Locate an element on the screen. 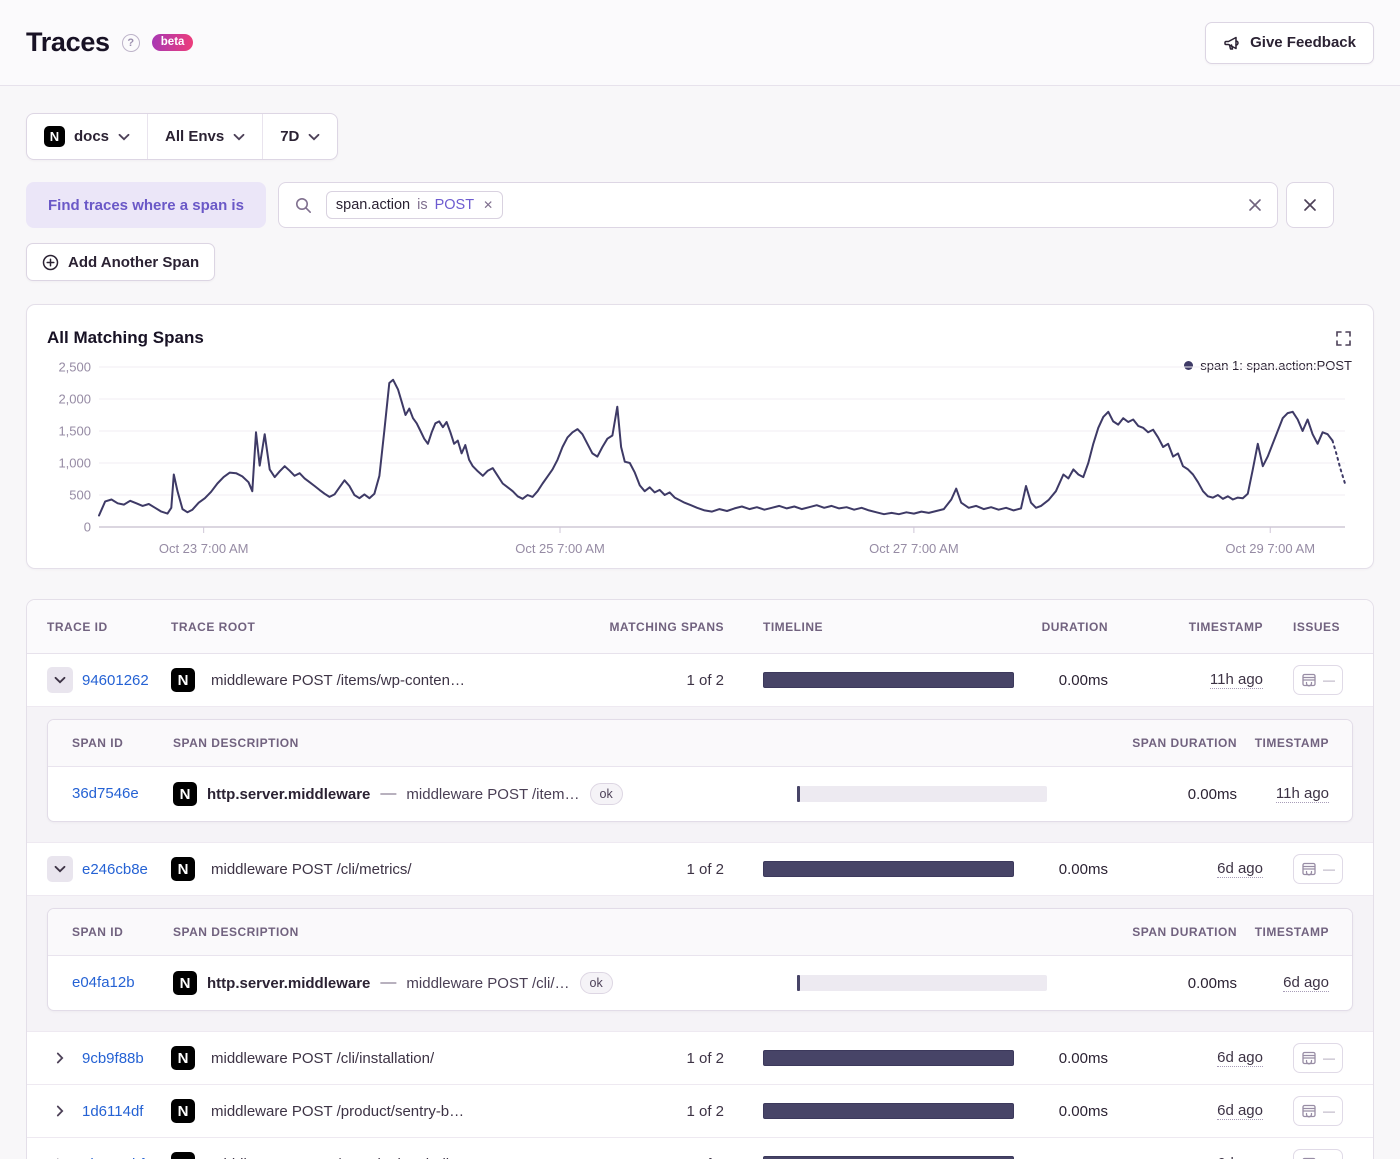 The image size is (1400, 1159). svg-text: Oct 29 7:00 AM is located at coordinates (1270, 548).